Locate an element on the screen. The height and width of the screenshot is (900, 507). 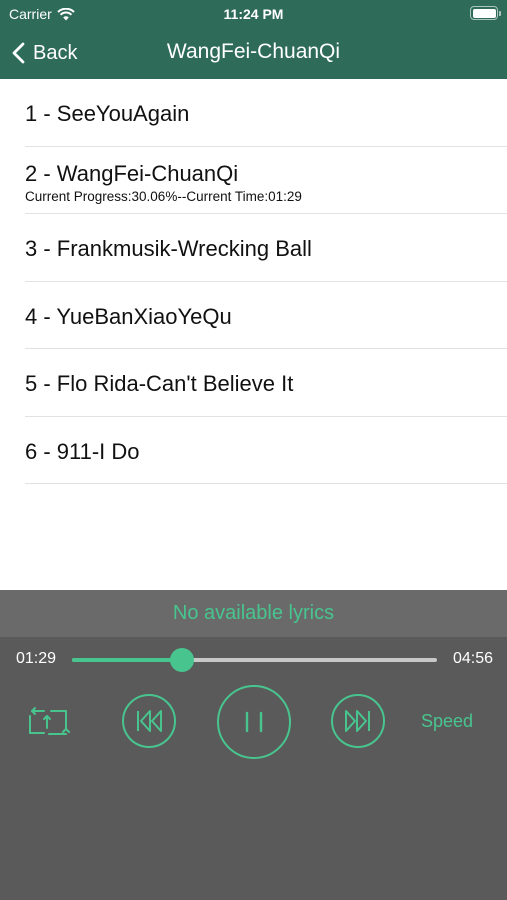
repeat-button is located at coordinates (49, 721).